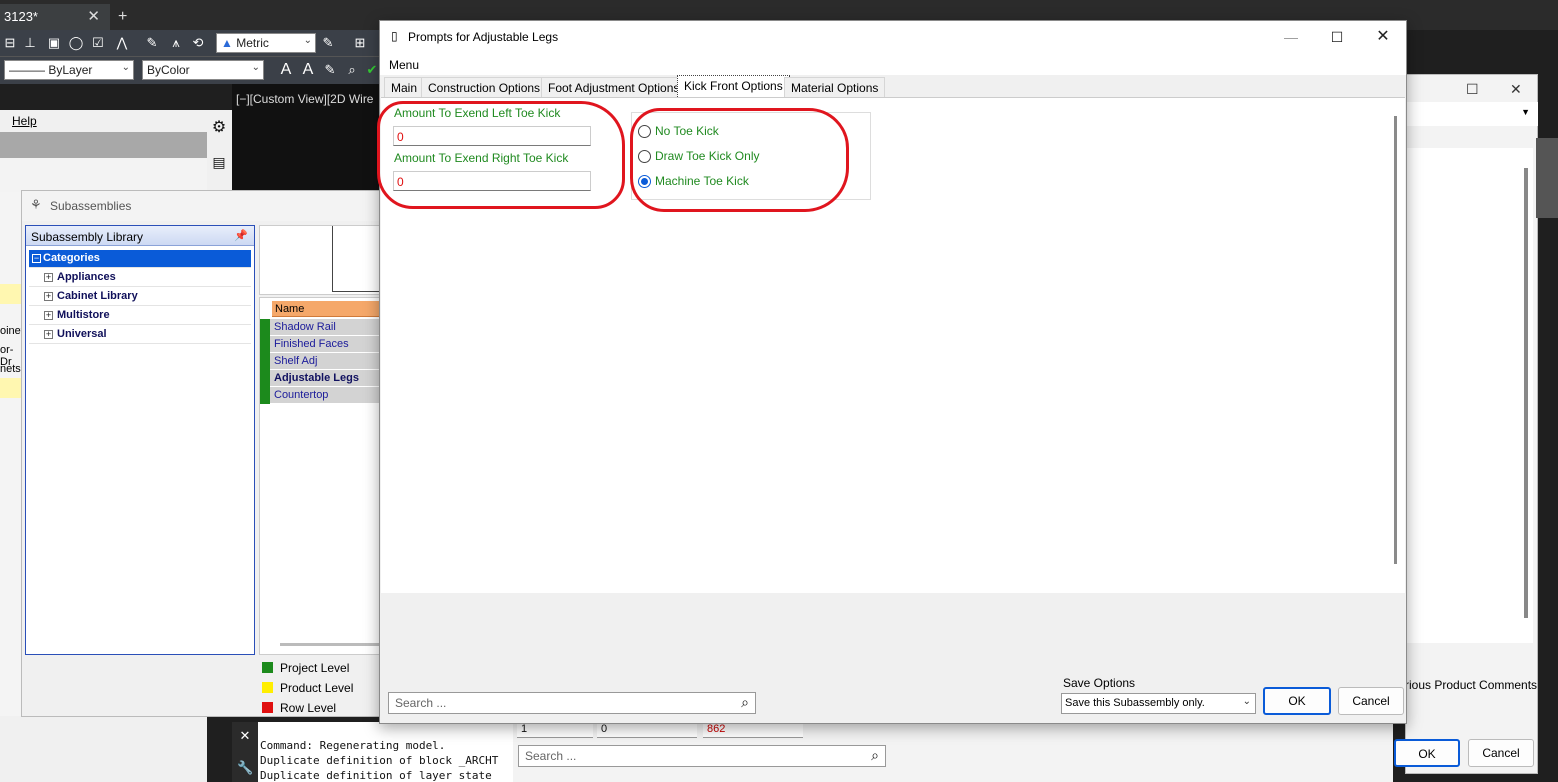 The height and width of the screenshot is (782, 1558). I want to click on text-underline-icon: A, so click(308, 70).